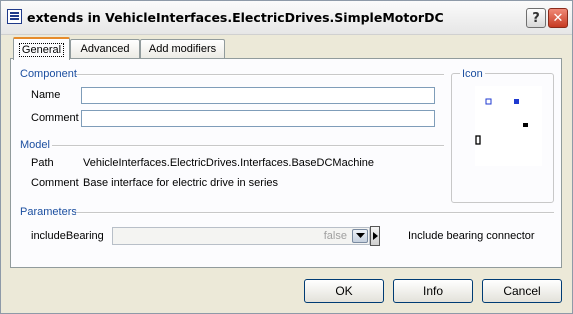  What do you see at coordinates (522, 291) in the screenshot?
I see `cancel-button: Cancel` at bounding box center [522, 291].